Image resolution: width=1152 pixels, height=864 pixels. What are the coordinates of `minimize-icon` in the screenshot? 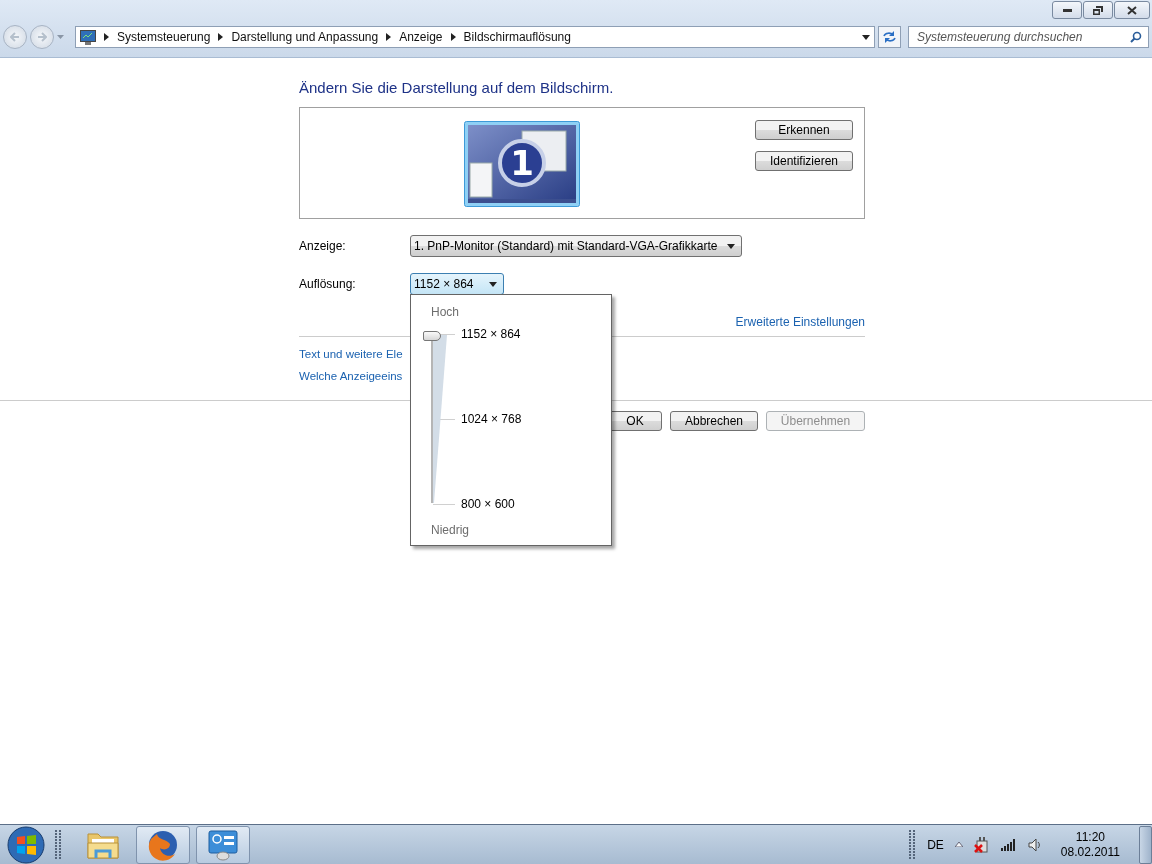 It's located at (1067, 10).